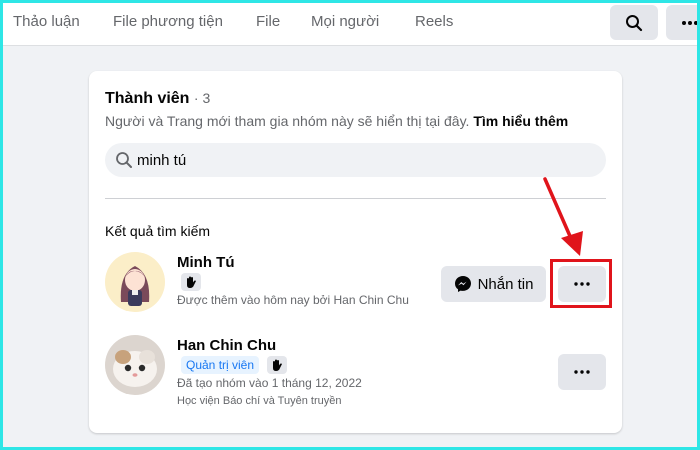  I want to click on members-title-text: Thành viên, so click(147, 98).